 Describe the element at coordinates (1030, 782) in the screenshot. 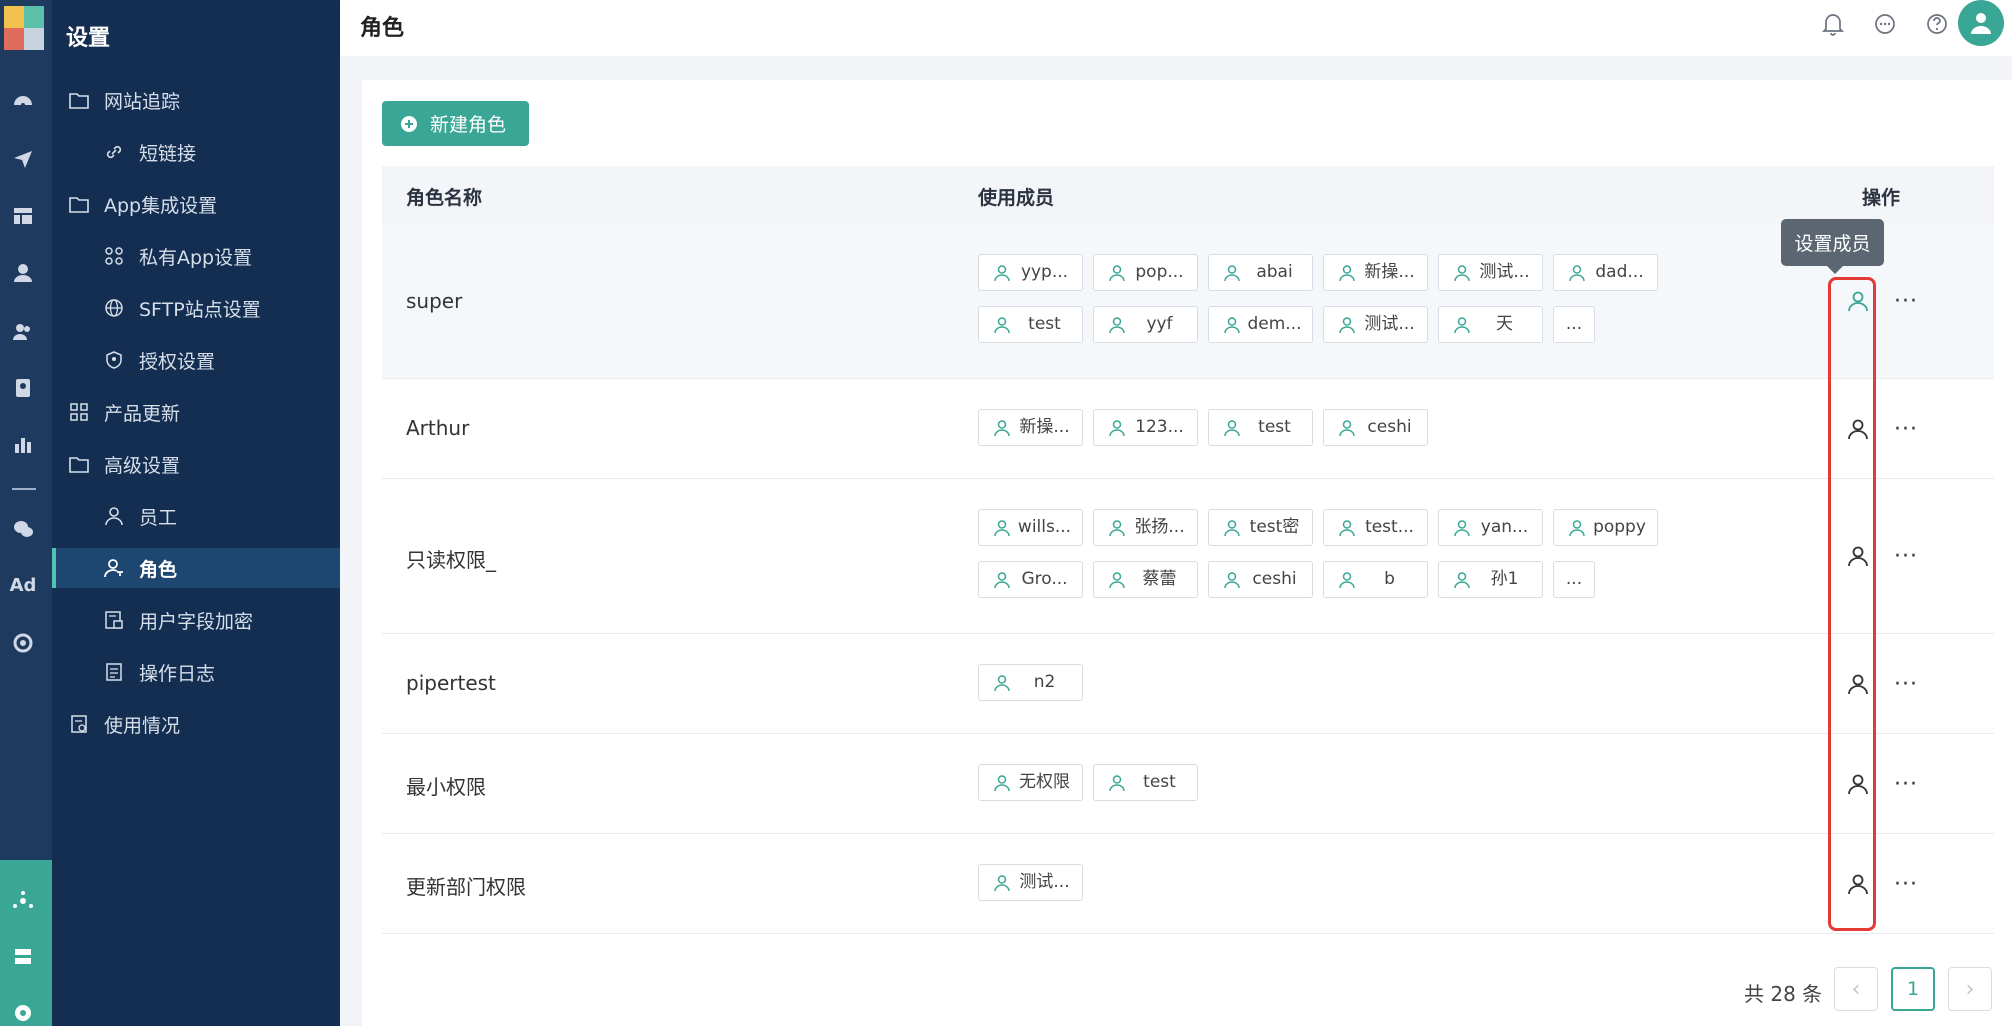

I see `member-tag: 无权限` at that location.